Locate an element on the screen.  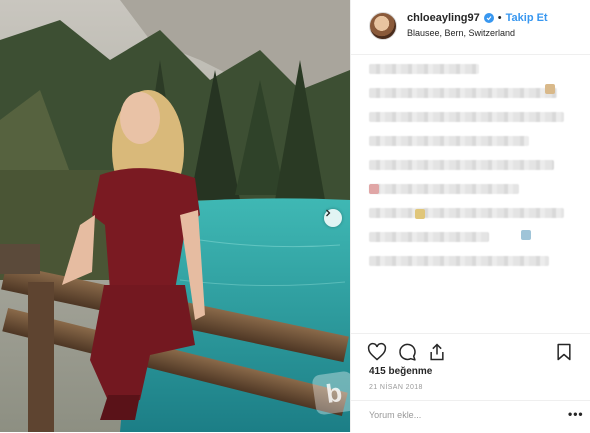
share-button is located at coordinates (437, 352).